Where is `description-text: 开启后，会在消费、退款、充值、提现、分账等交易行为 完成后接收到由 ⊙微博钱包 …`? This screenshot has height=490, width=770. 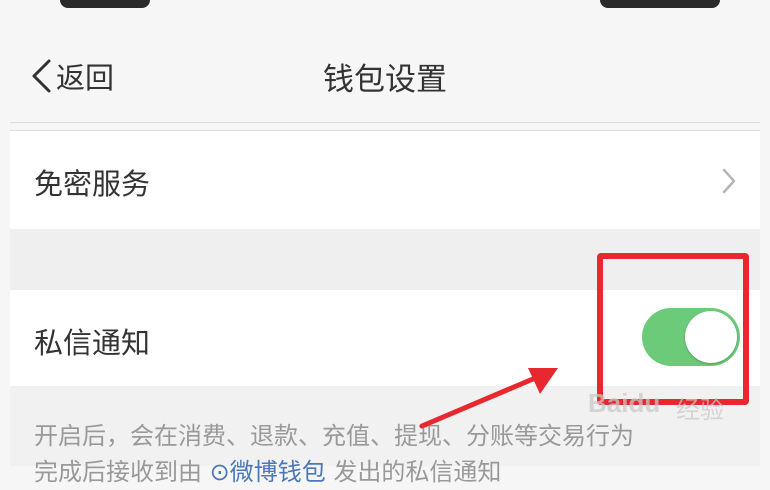
description-text: 开启后，会在消费、退款、充值、提现、分账等交易行为 完成后接收到由 ⊙微博钱包 … is located at coordinates (394, 454).